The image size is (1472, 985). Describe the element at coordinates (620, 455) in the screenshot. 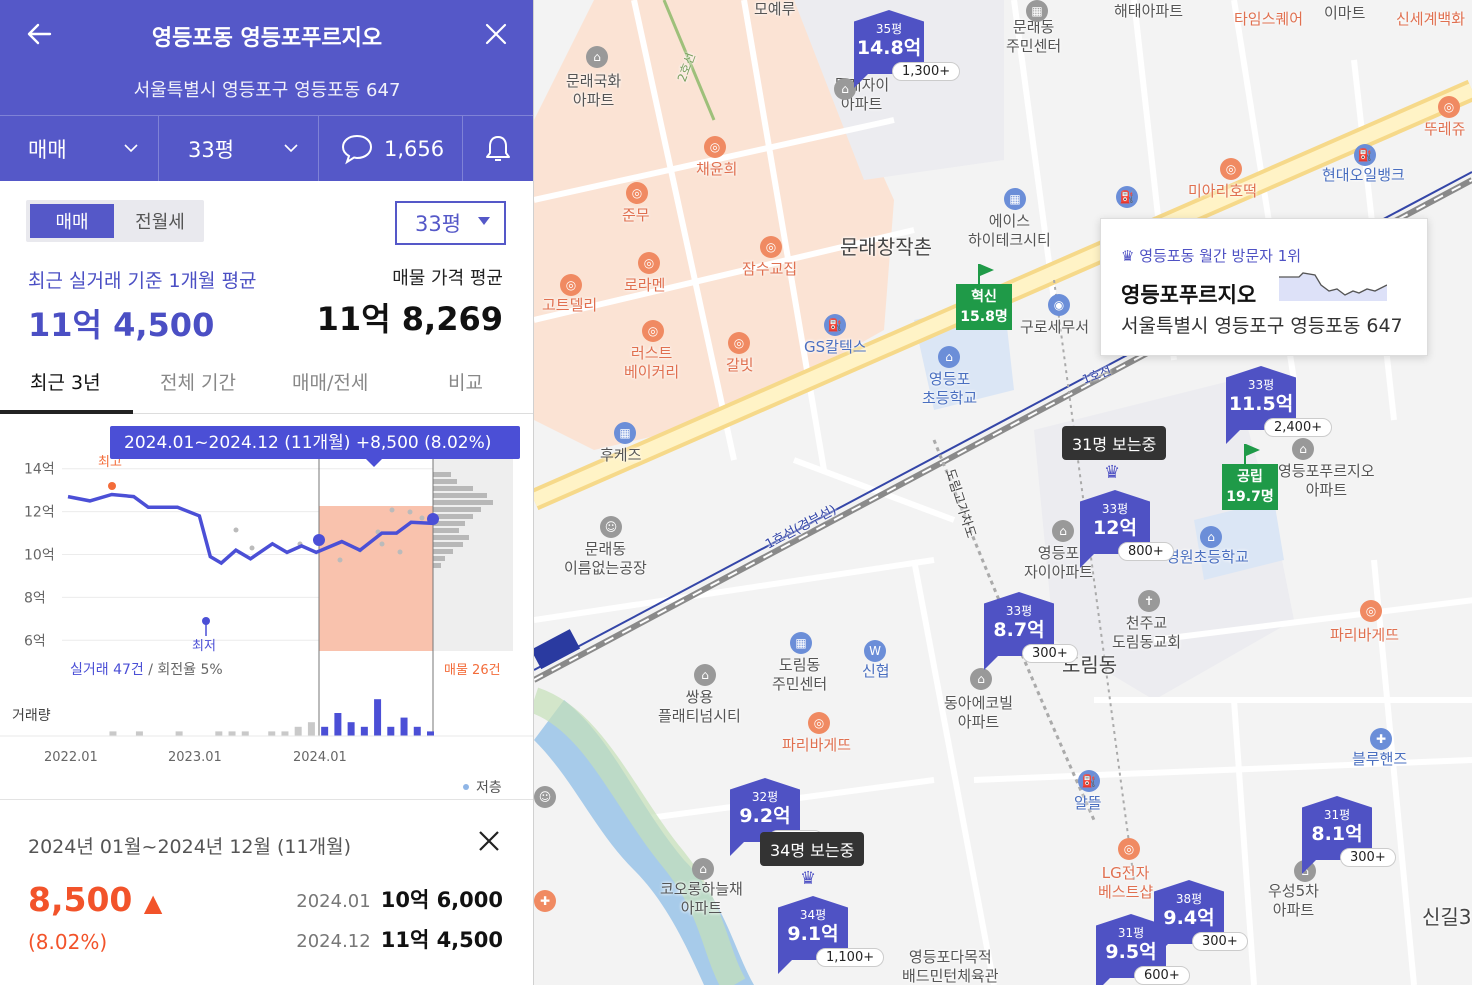

I see `map-place-label: 후케즈` at that location.